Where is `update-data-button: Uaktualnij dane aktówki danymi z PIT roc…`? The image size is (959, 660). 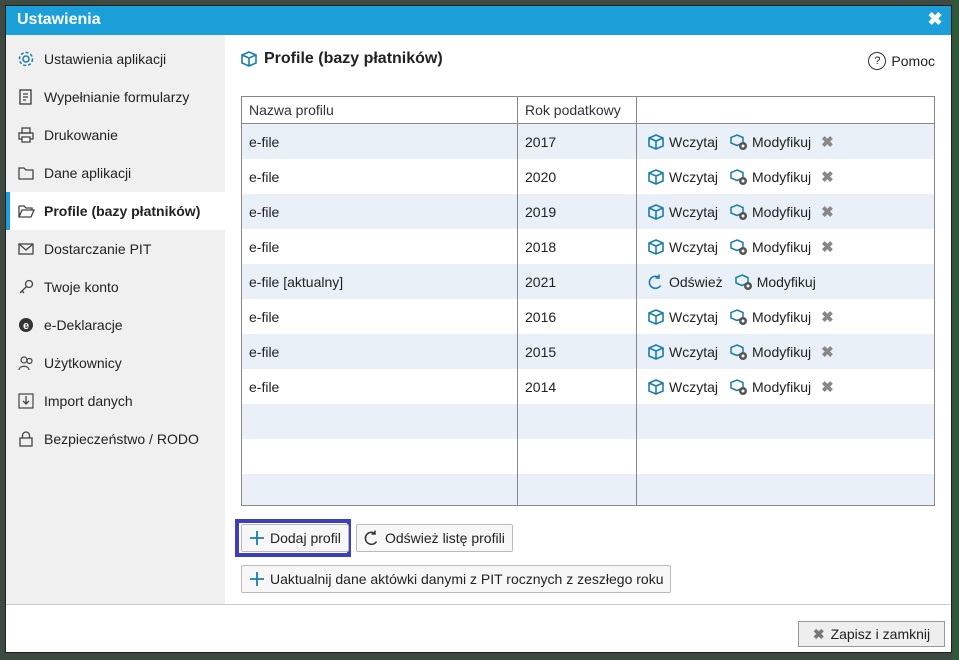 update-data-button: Uaktualnij dane aktówki danymi z PIT roc… is located at coordinates (456, 579).